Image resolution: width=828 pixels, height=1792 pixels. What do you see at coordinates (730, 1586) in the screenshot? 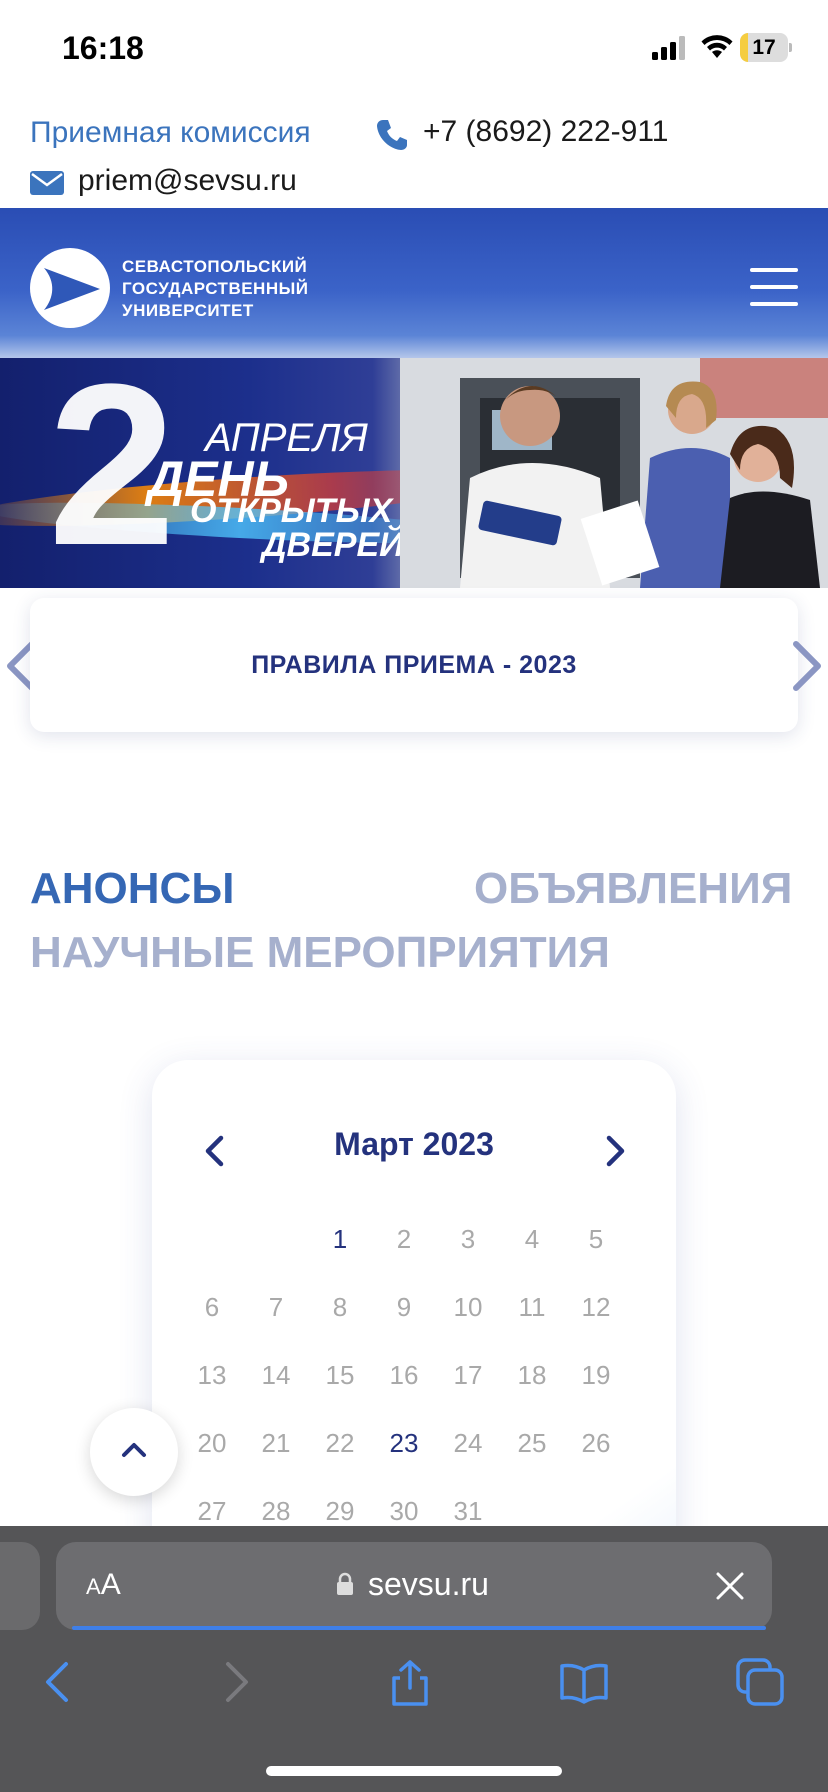
I see `close-icon` at bounding box center [730, 1586].